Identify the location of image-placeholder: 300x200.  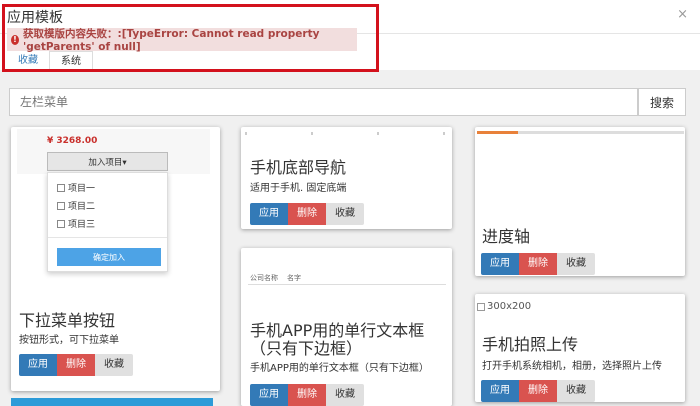
(504, 306).